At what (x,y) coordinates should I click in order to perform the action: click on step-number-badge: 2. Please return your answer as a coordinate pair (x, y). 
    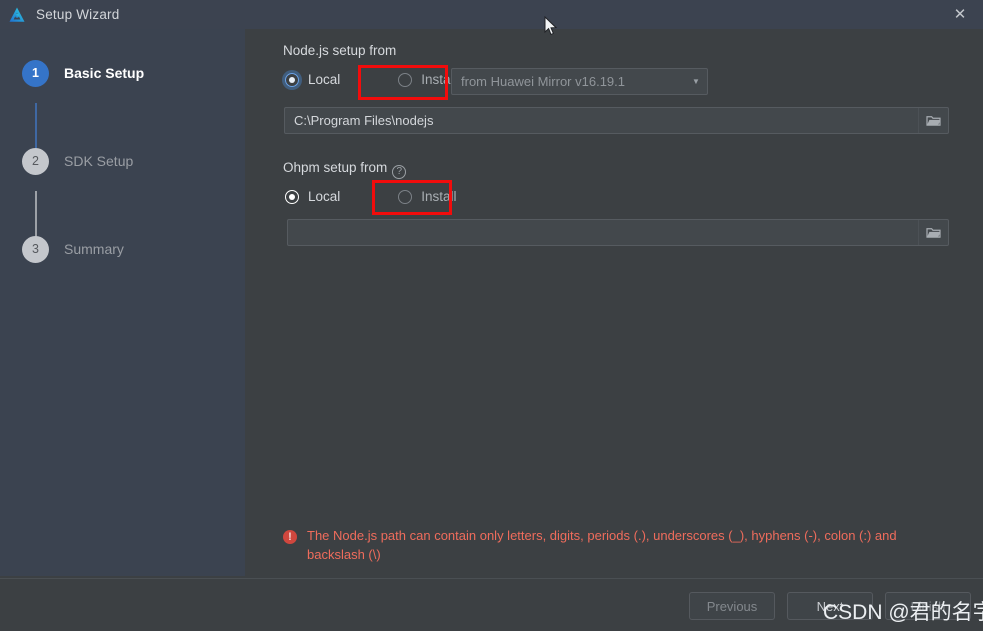
    Looking at the image, I should click on (35, 161).